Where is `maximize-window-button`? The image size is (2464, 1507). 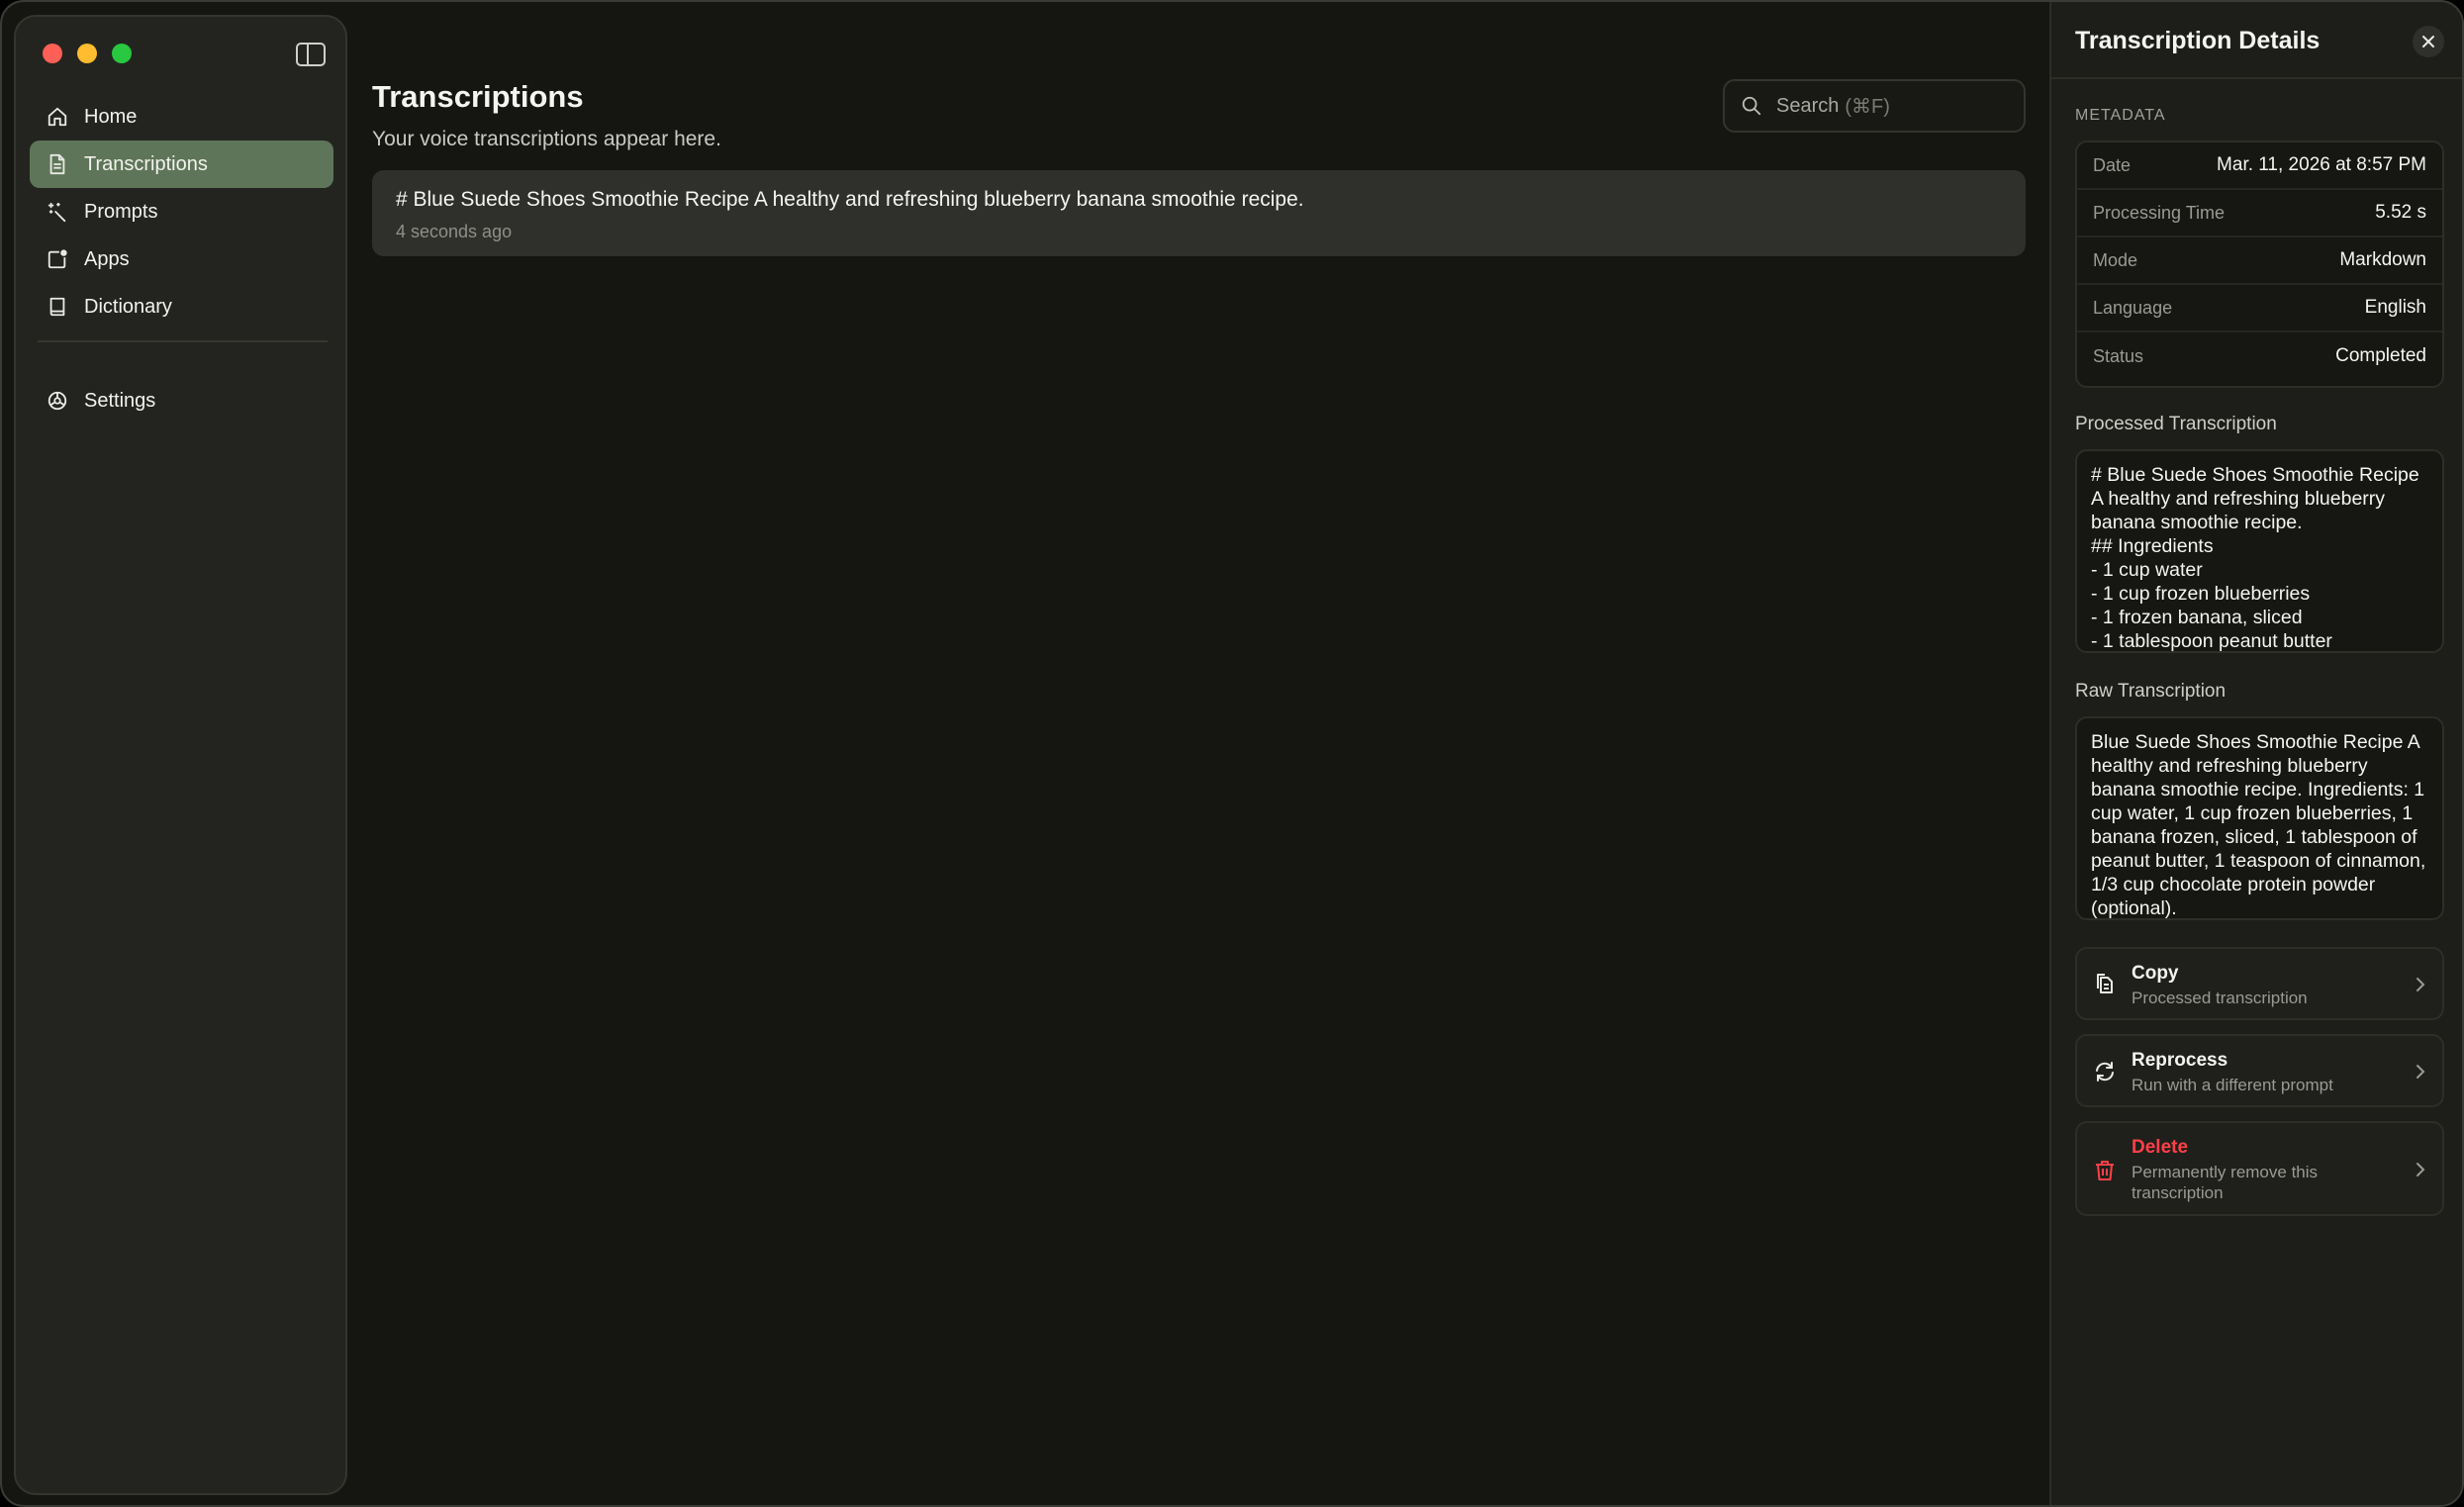
maximize-window-button is located at coordinates (122, 53).